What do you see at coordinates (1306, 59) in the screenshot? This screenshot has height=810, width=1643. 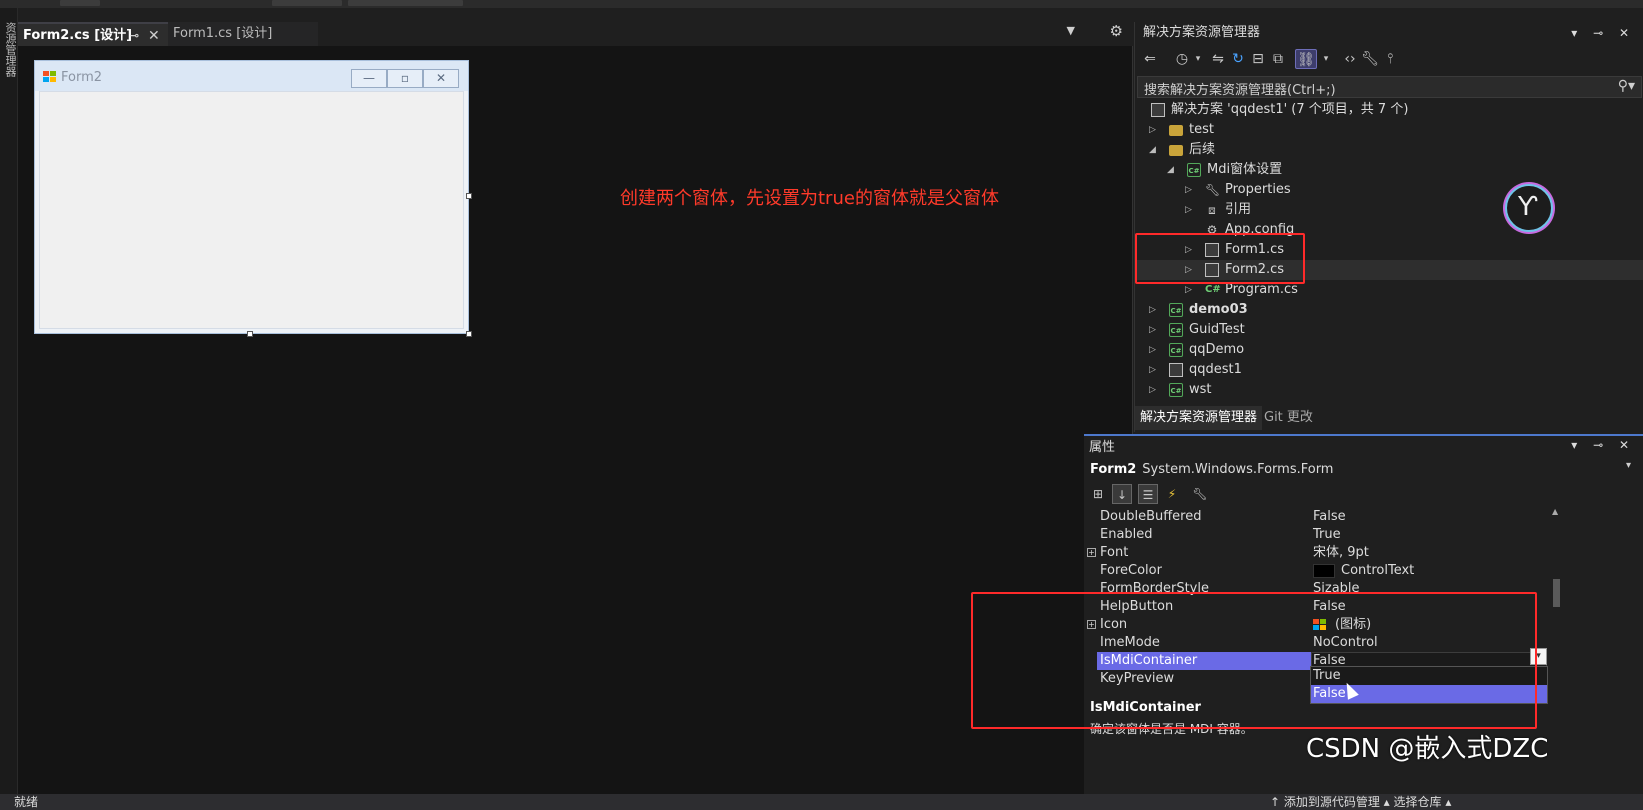 I see `track-active-icon: ⛓` at bounding box center [1306, 59].